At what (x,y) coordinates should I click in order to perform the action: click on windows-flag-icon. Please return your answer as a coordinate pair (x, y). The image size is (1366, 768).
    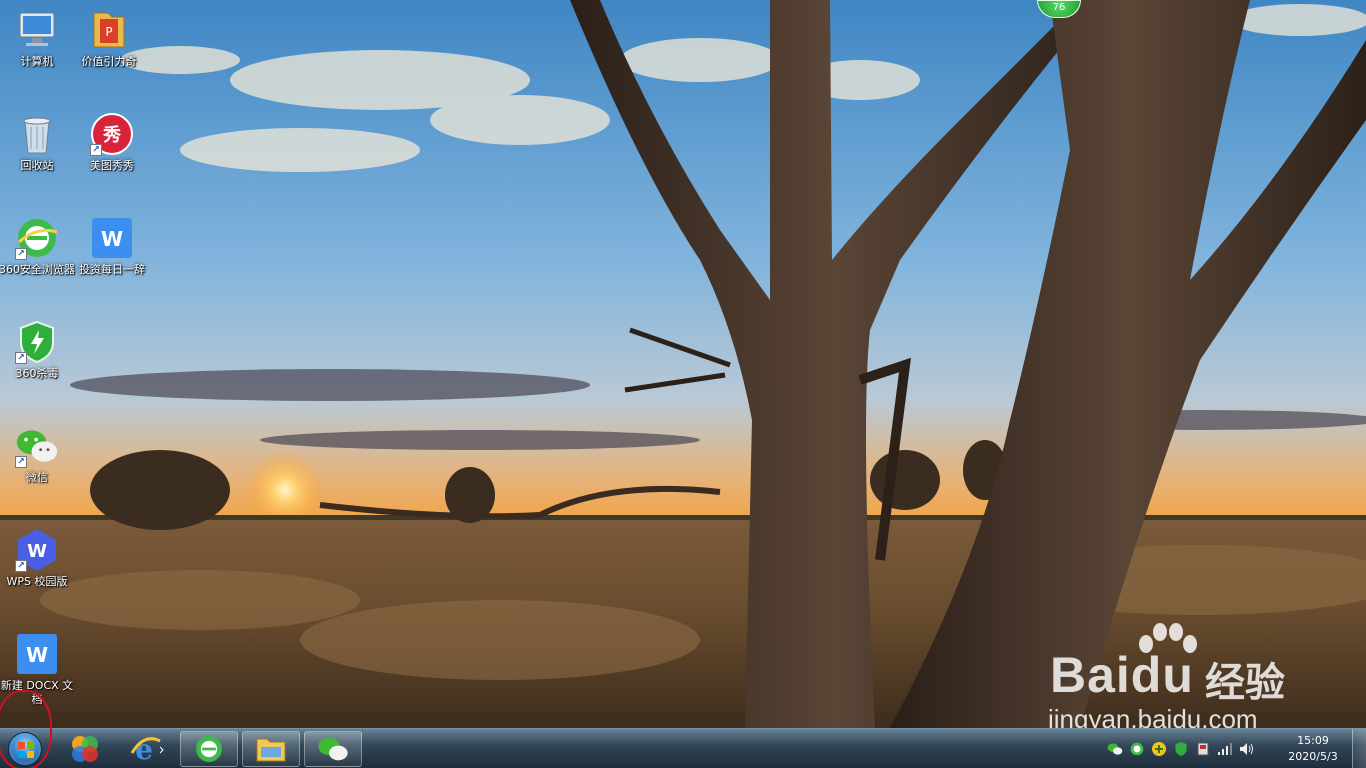
    Looking at the image, I should click on (25, 749).